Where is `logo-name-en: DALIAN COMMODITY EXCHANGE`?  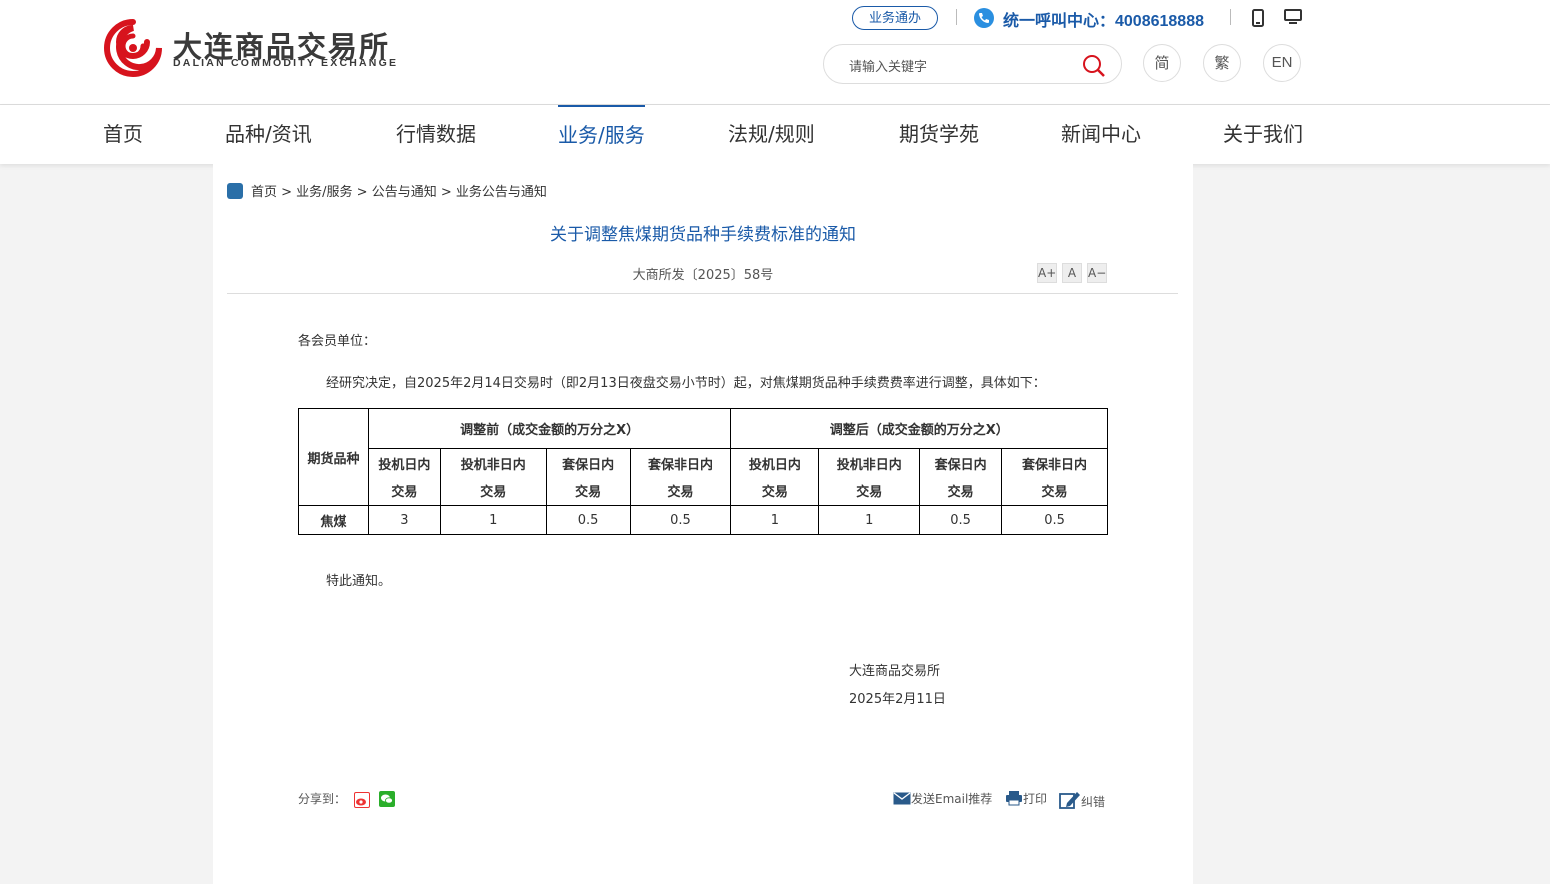 logo-name-en: DALIAN COMMODITY EXCHANGE is located at coordinates (286, 63).